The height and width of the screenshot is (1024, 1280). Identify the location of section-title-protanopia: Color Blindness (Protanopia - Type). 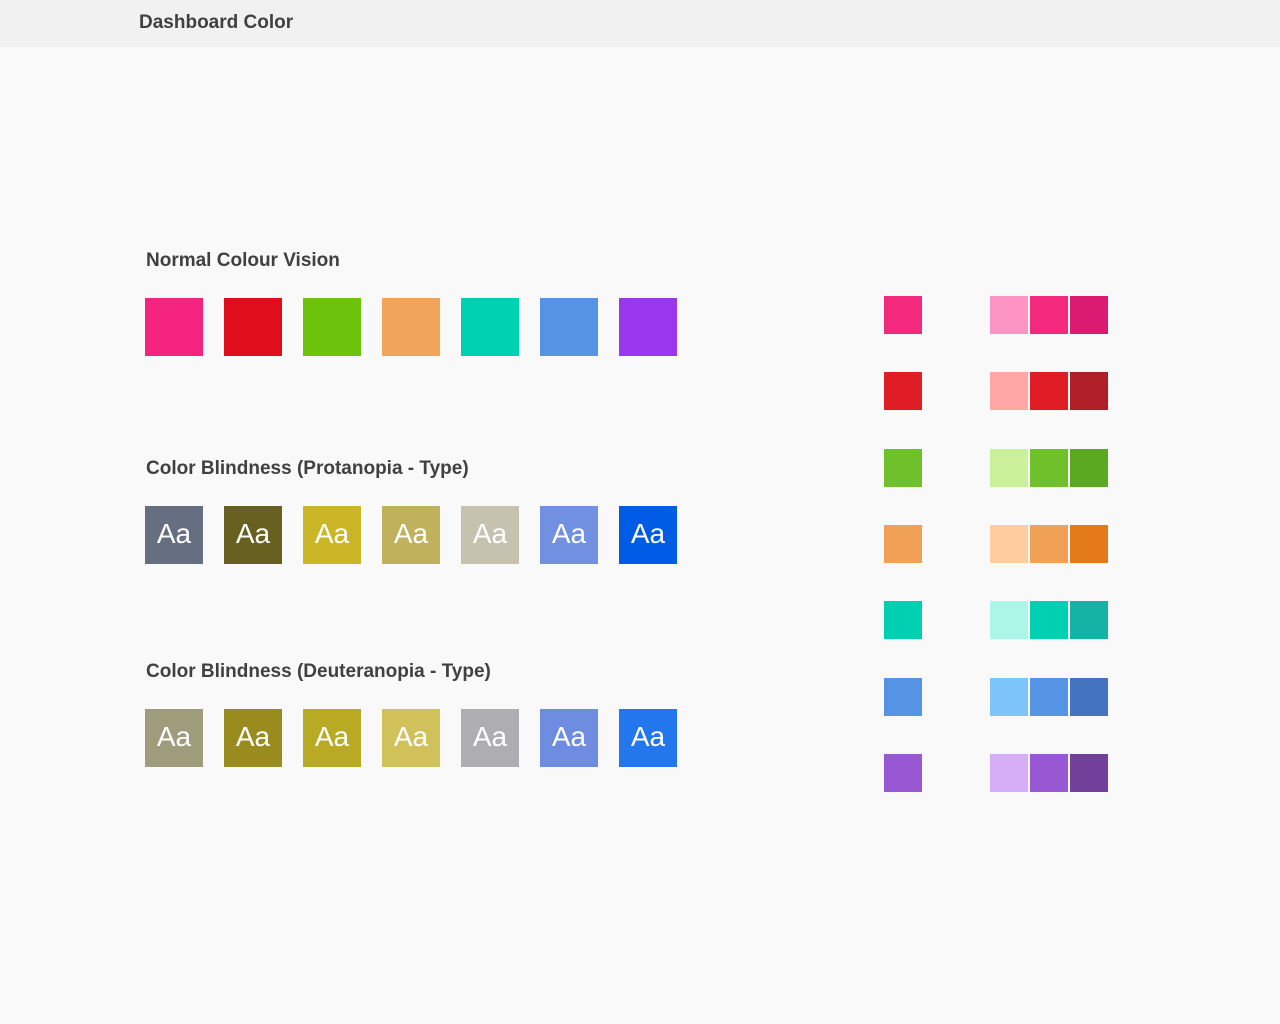
(307, 468).